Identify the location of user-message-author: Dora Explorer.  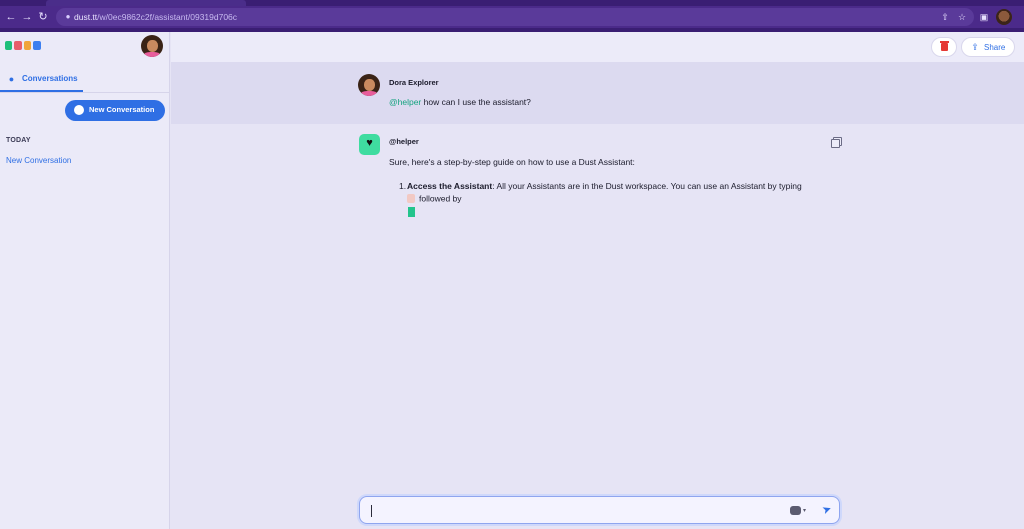
(414, 82).